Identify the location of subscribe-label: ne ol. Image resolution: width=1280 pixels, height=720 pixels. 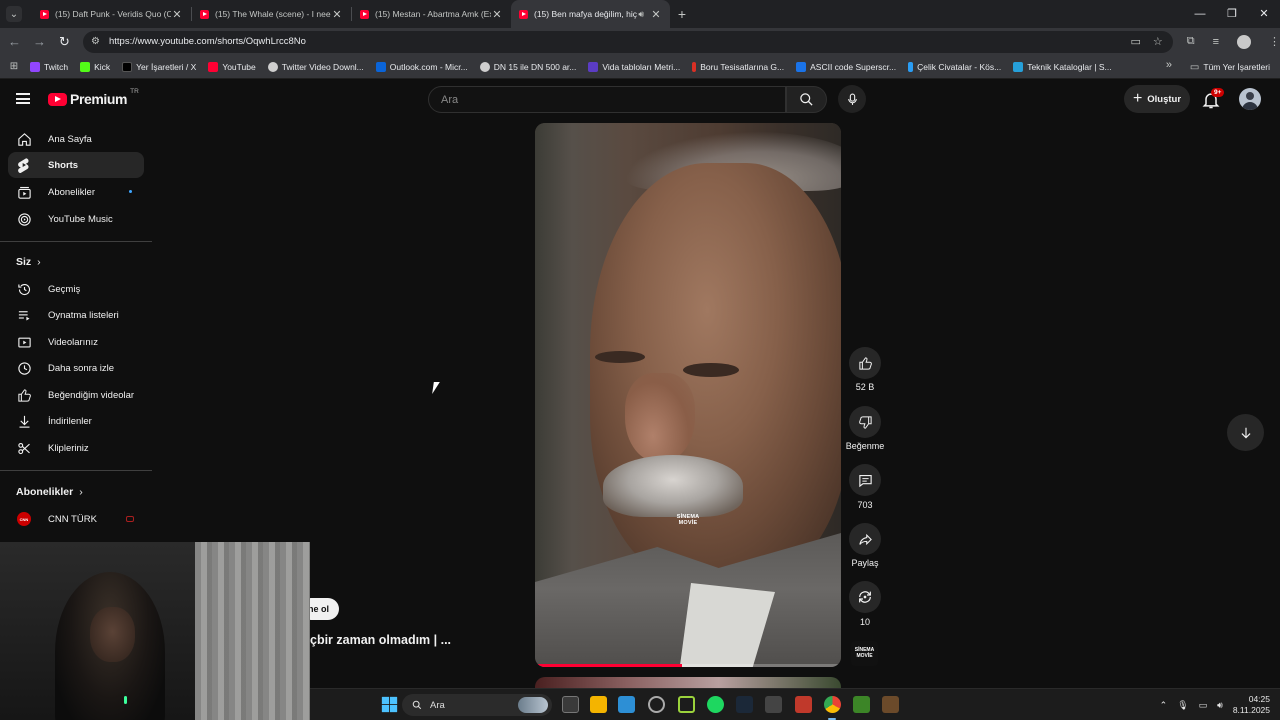
(319, 609).